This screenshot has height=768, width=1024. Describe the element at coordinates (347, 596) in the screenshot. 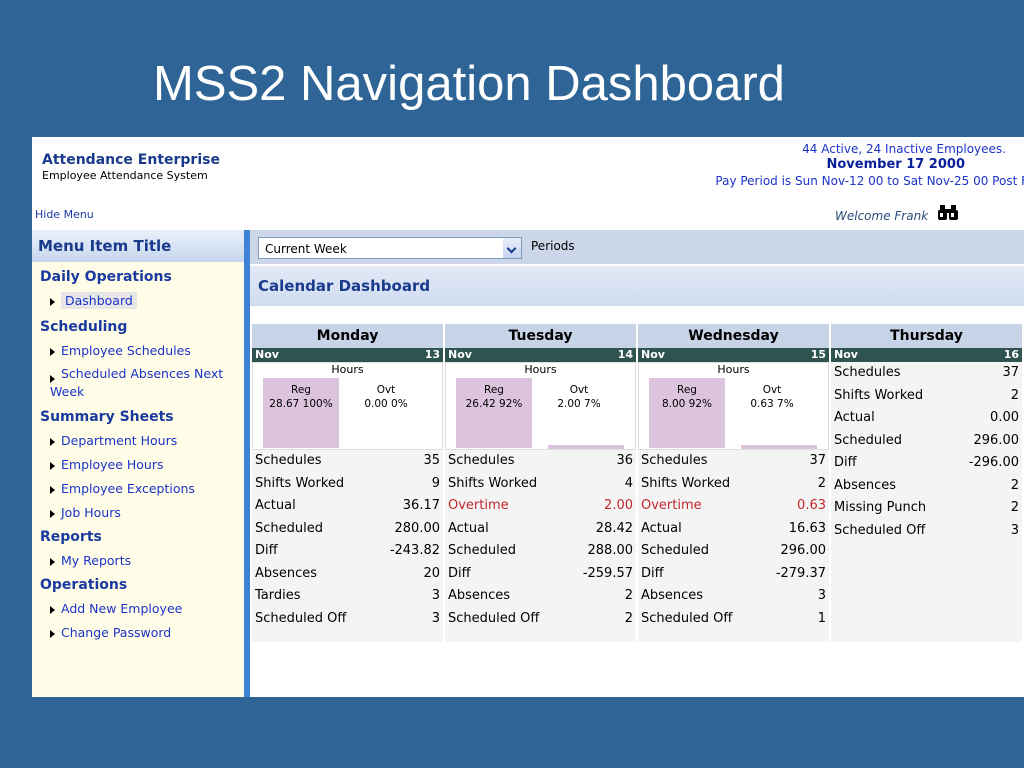

I see `stat-row: Tardies 3` at that location.